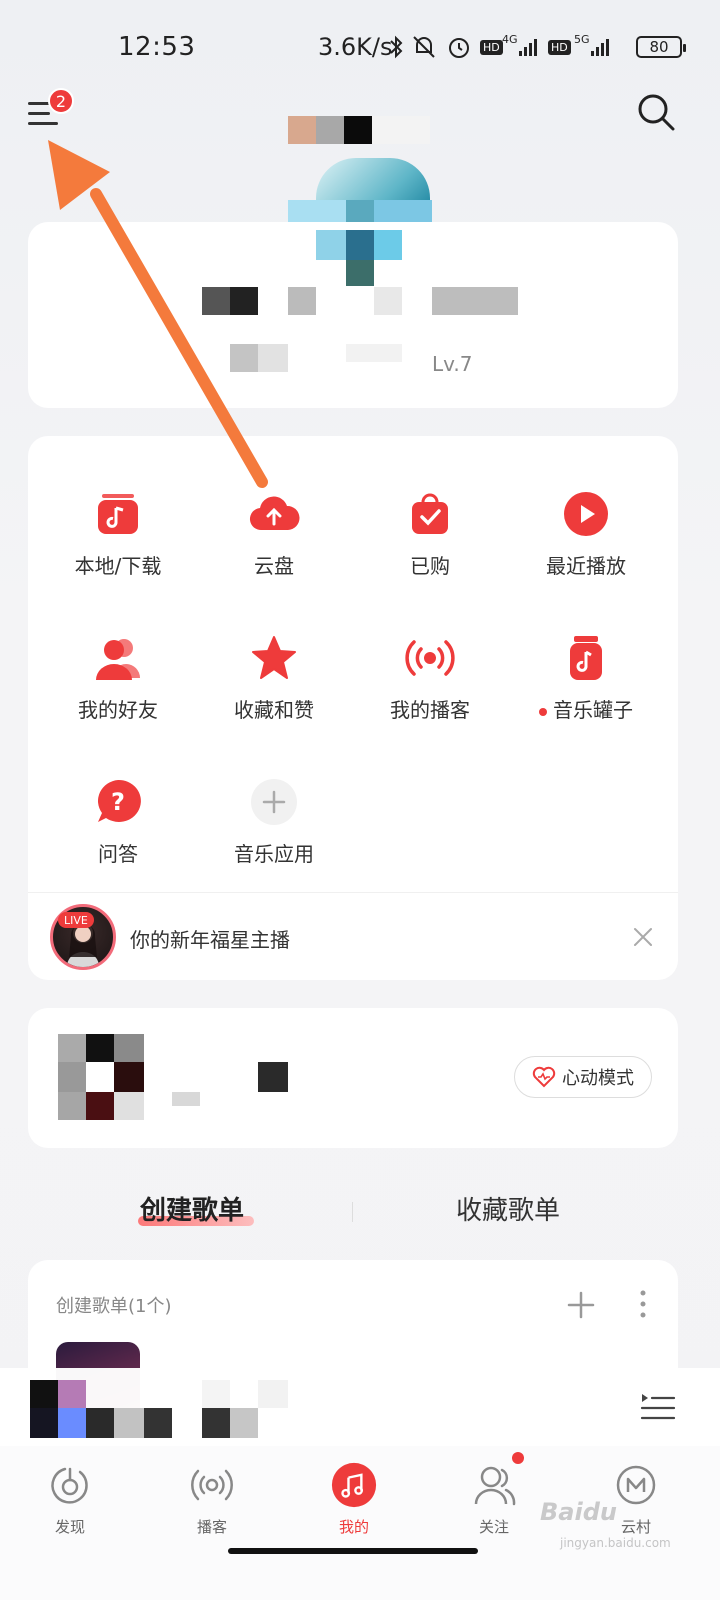 The height and width of the screenshot is (1600, 720). What do you see at coordinates (118, 543) in the screenshot?
I see `grid-item-local-download: 本地/下载` at bounding box center [118, 543].